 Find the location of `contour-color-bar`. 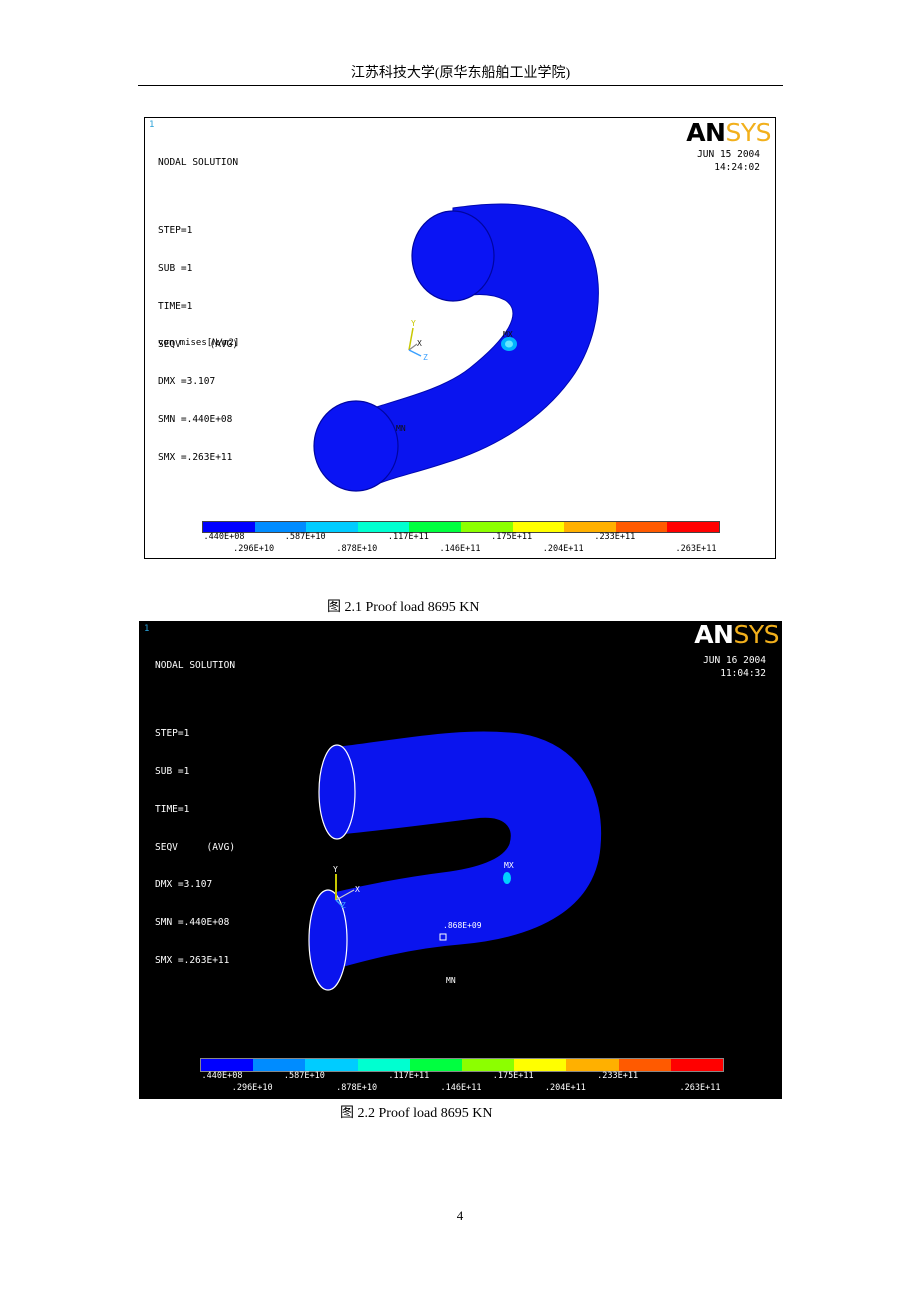

contour-color-bar is located at coordinates (462, 1065).